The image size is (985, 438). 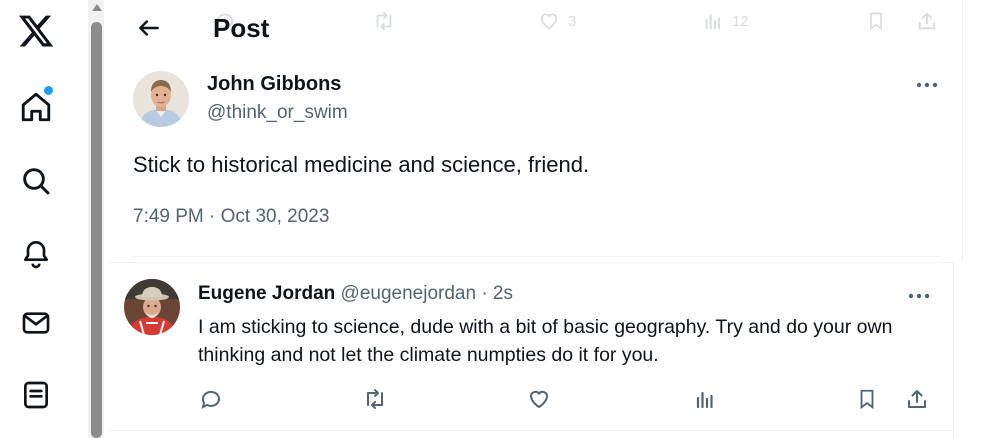 What do you see at coordinates (241, 28) in the screenshot?
I see `page-title: Post` at bounding box center [241, 28].